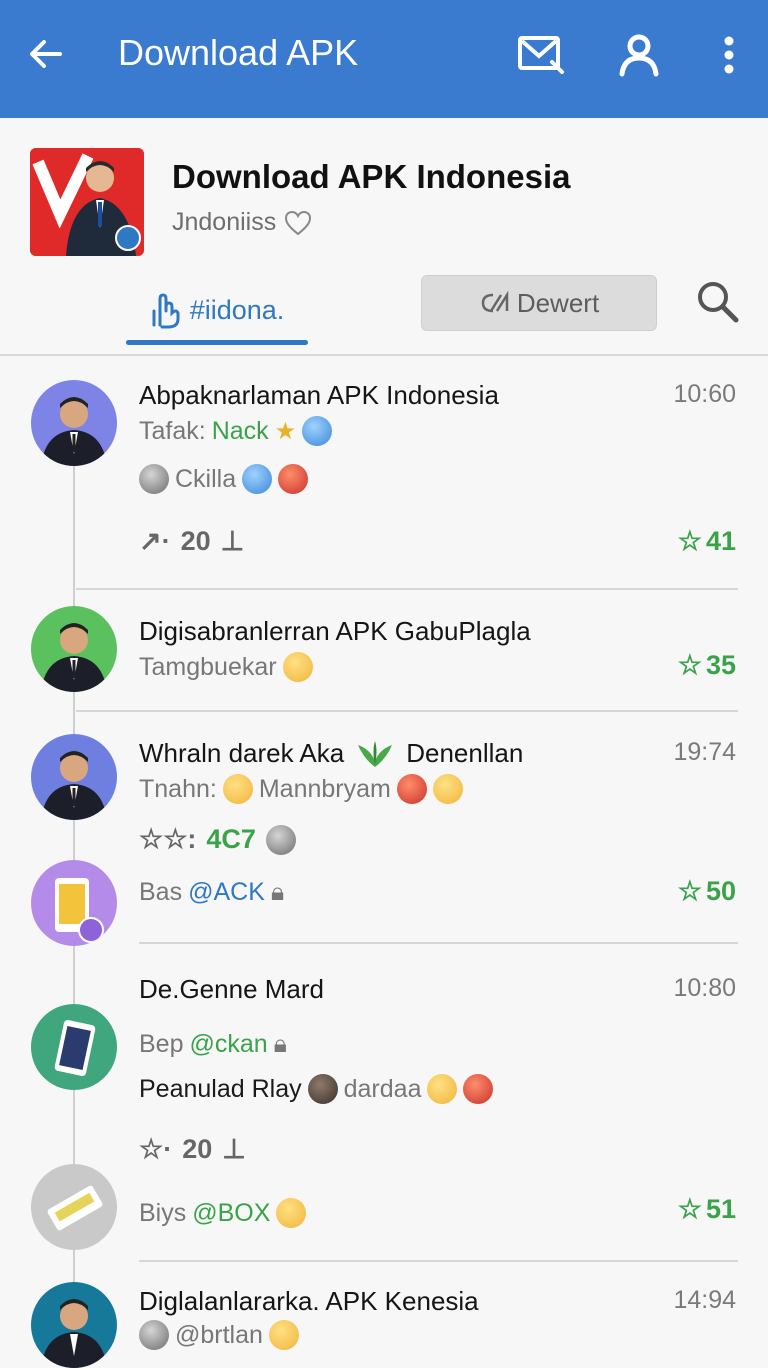 The height and width of the screenshot is (1368, 768). What do you see at coordinates (717, 301) in the screenshot?
I see `search-icon` at bounding box center [717, 301].